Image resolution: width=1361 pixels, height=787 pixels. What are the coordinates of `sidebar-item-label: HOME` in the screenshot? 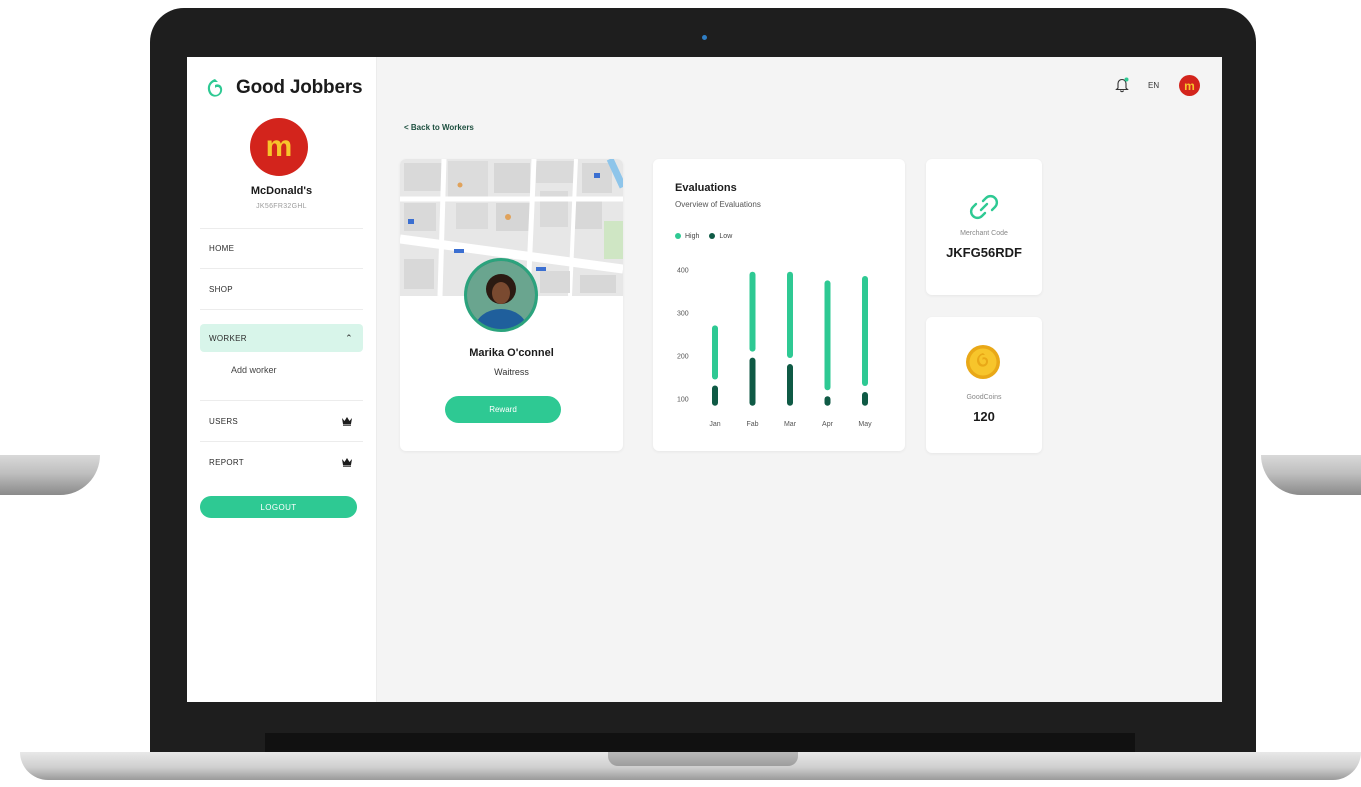 It's located at (222, 248).